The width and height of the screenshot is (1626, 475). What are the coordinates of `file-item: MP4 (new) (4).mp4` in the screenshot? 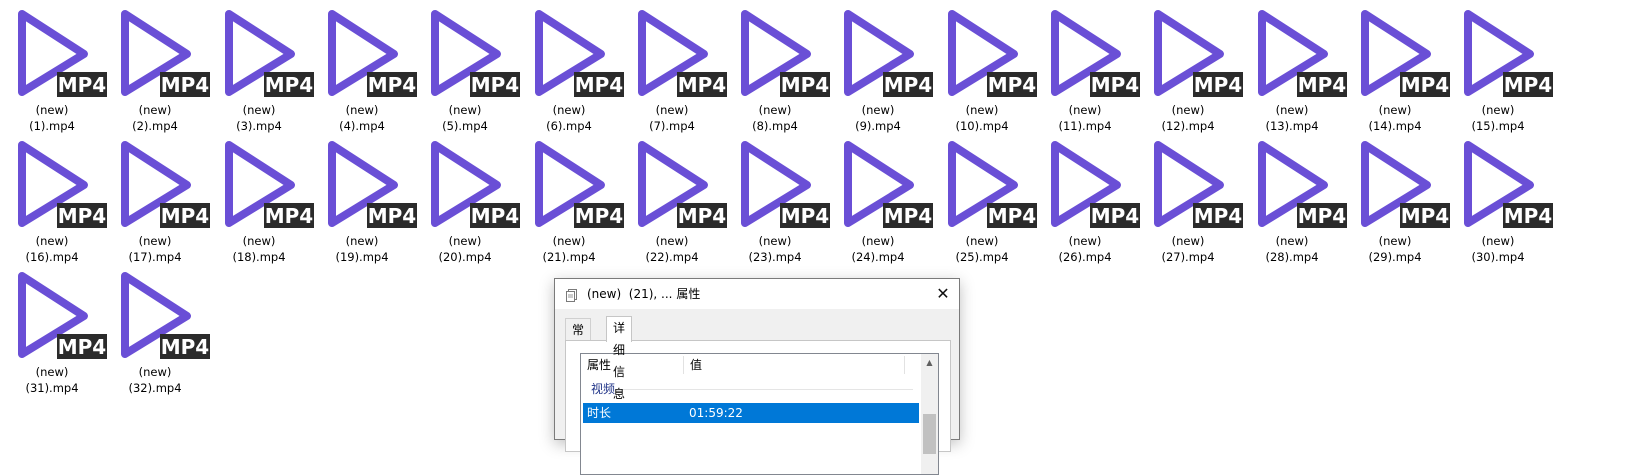 It's located at (363, 66).